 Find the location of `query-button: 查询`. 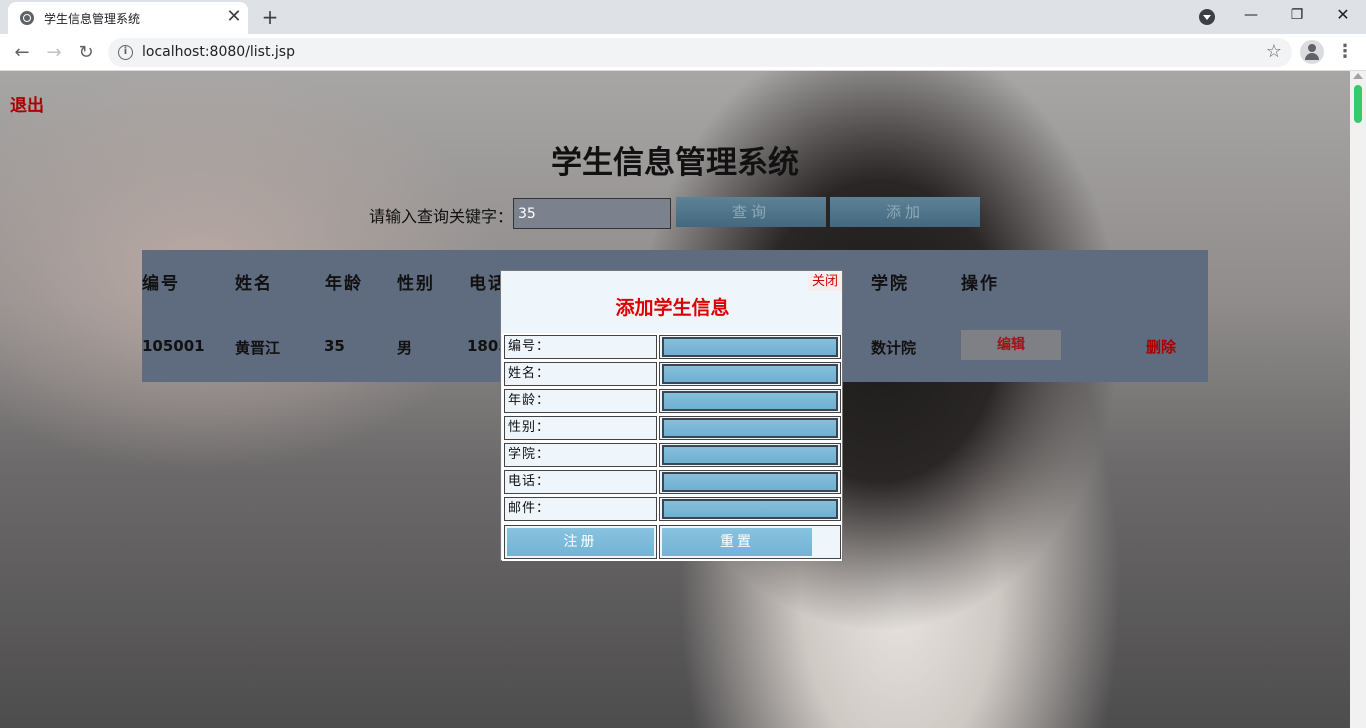

query-button: 查询 is located at coordinates (751, 212).